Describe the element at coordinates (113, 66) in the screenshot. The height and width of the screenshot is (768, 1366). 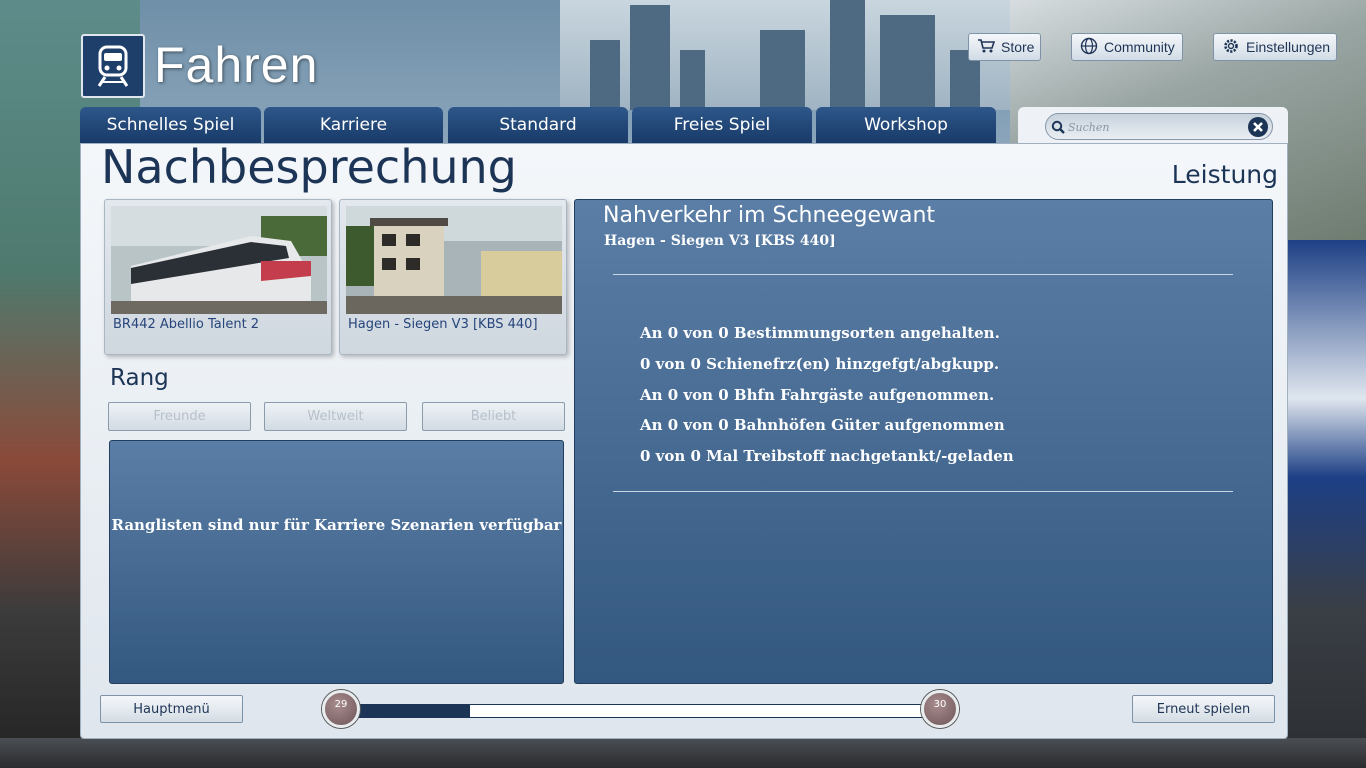
I see `train-logo-icon` at that location.